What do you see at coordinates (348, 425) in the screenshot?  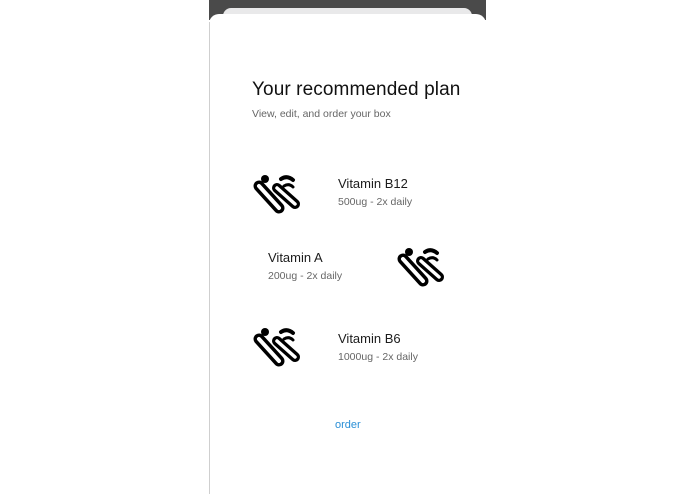 I see `order-button: order` at bounding box center [348, 425].